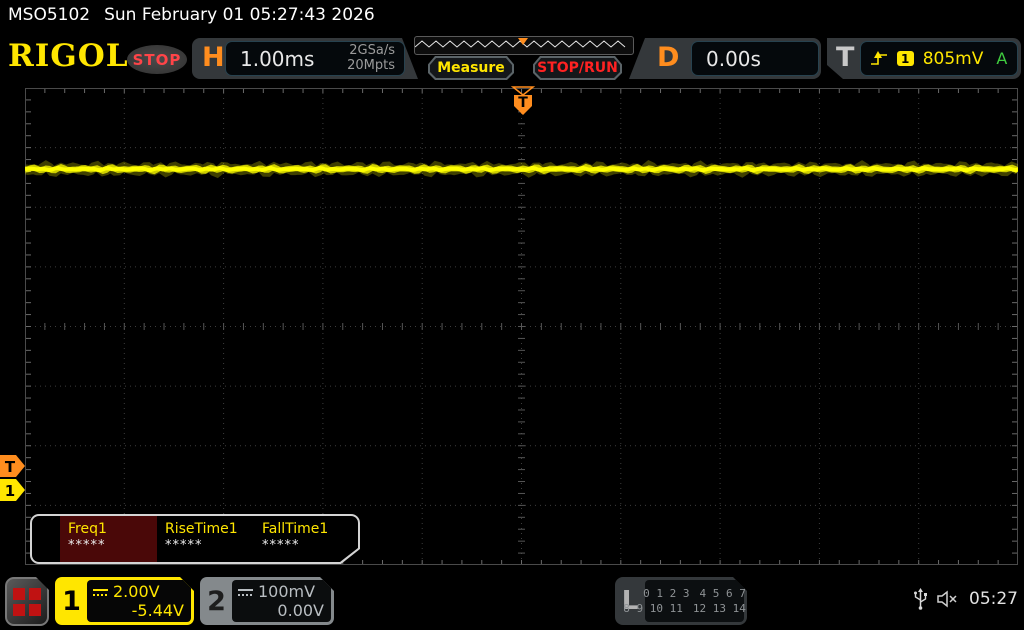 The image size is (1024, 630). Describe the element at coordinates (201, 529) in the screenshot. I see `measure-label: RiseTime1` at that location.